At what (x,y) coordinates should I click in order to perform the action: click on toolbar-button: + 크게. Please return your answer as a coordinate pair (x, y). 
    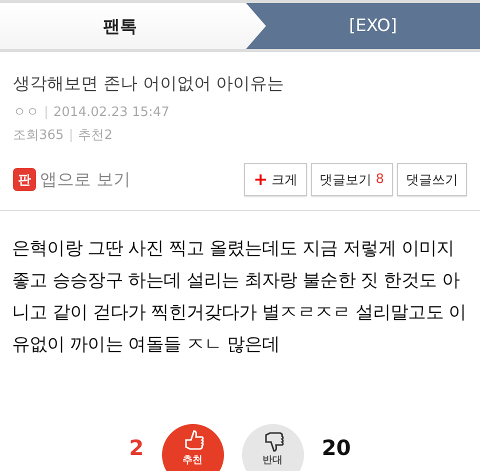
    Looking at the image, I should click on (275, 179).